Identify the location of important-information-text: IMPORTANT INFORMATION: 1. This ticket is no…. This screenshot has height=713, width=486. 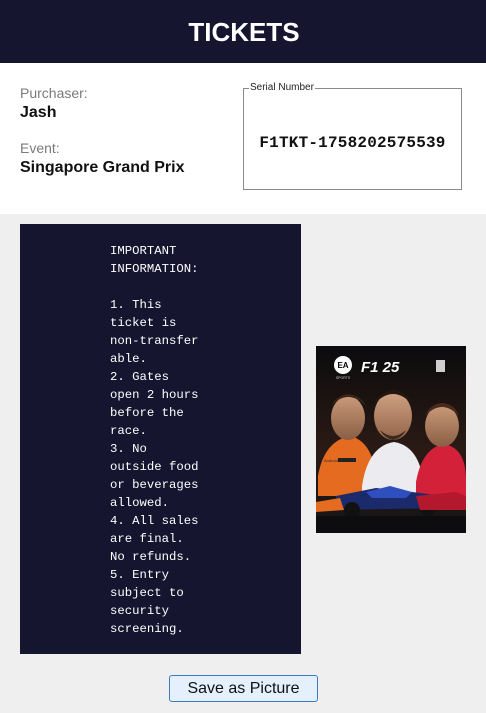
(159, 440).